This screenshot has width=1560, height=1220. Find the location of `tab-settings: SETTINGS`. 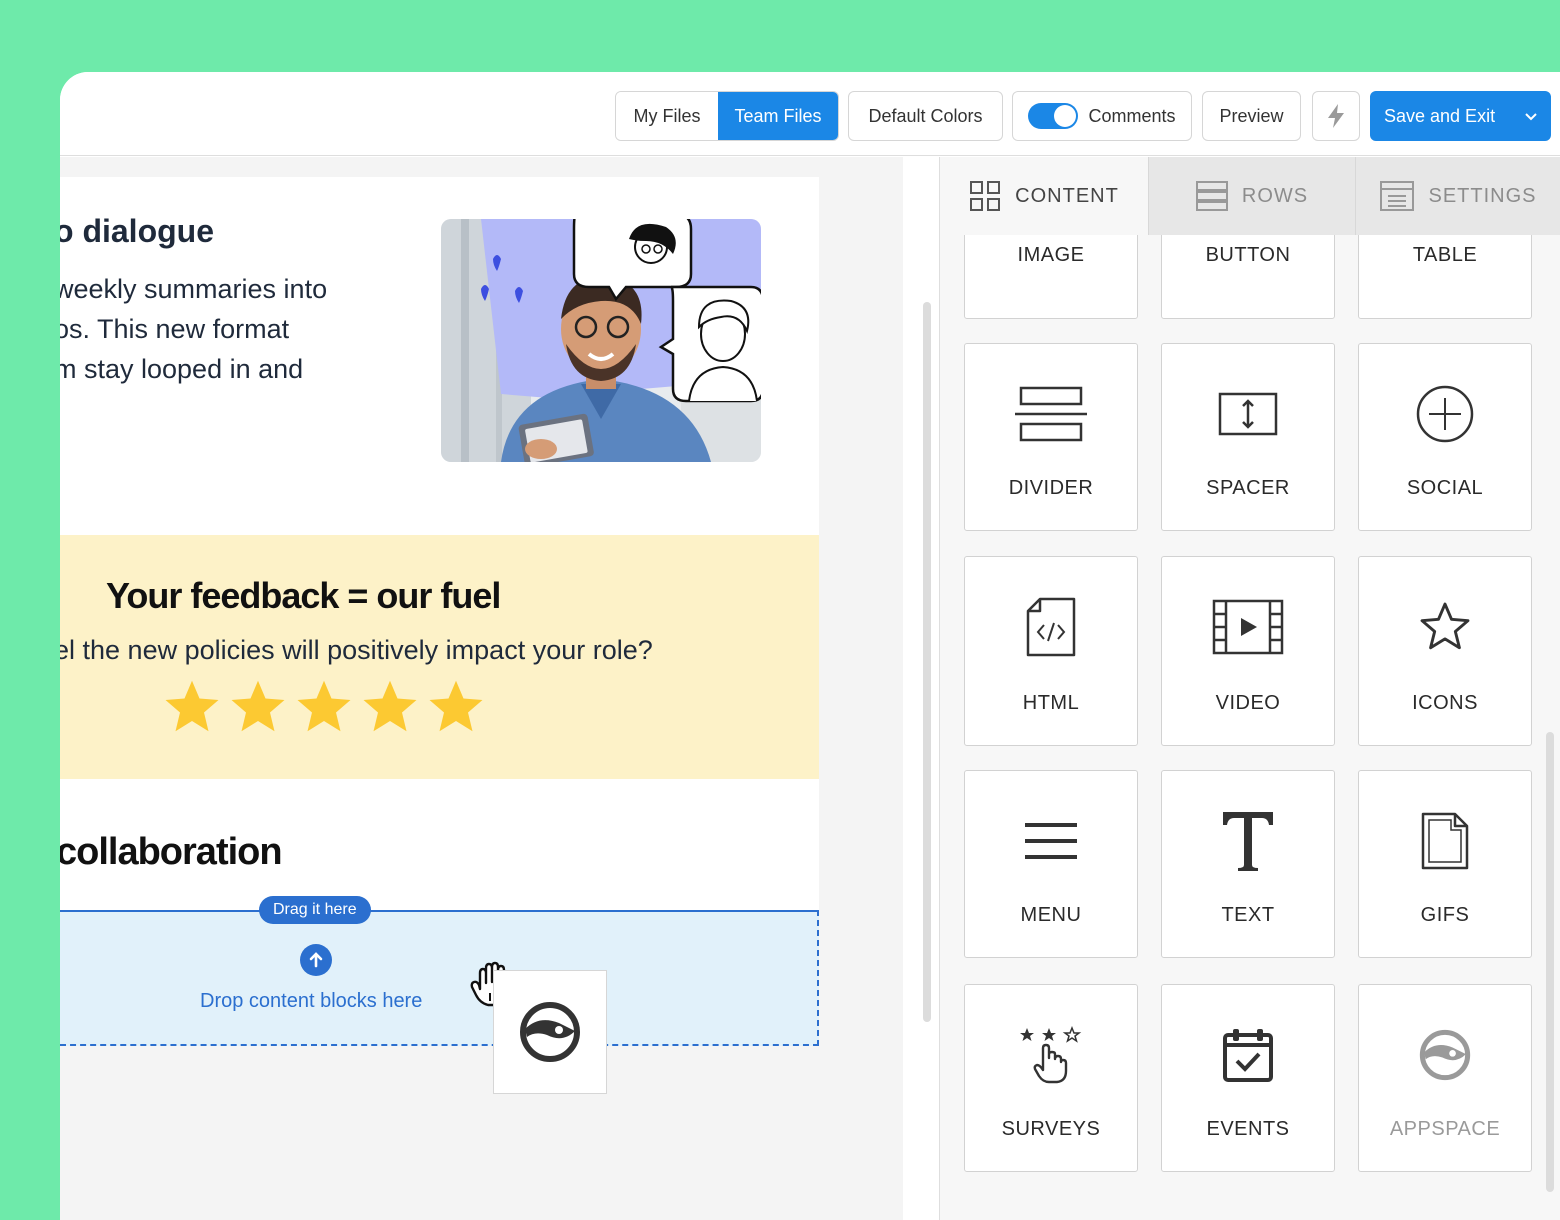

tab-settings: SETTINGS is located at coordinates (1457, 196).